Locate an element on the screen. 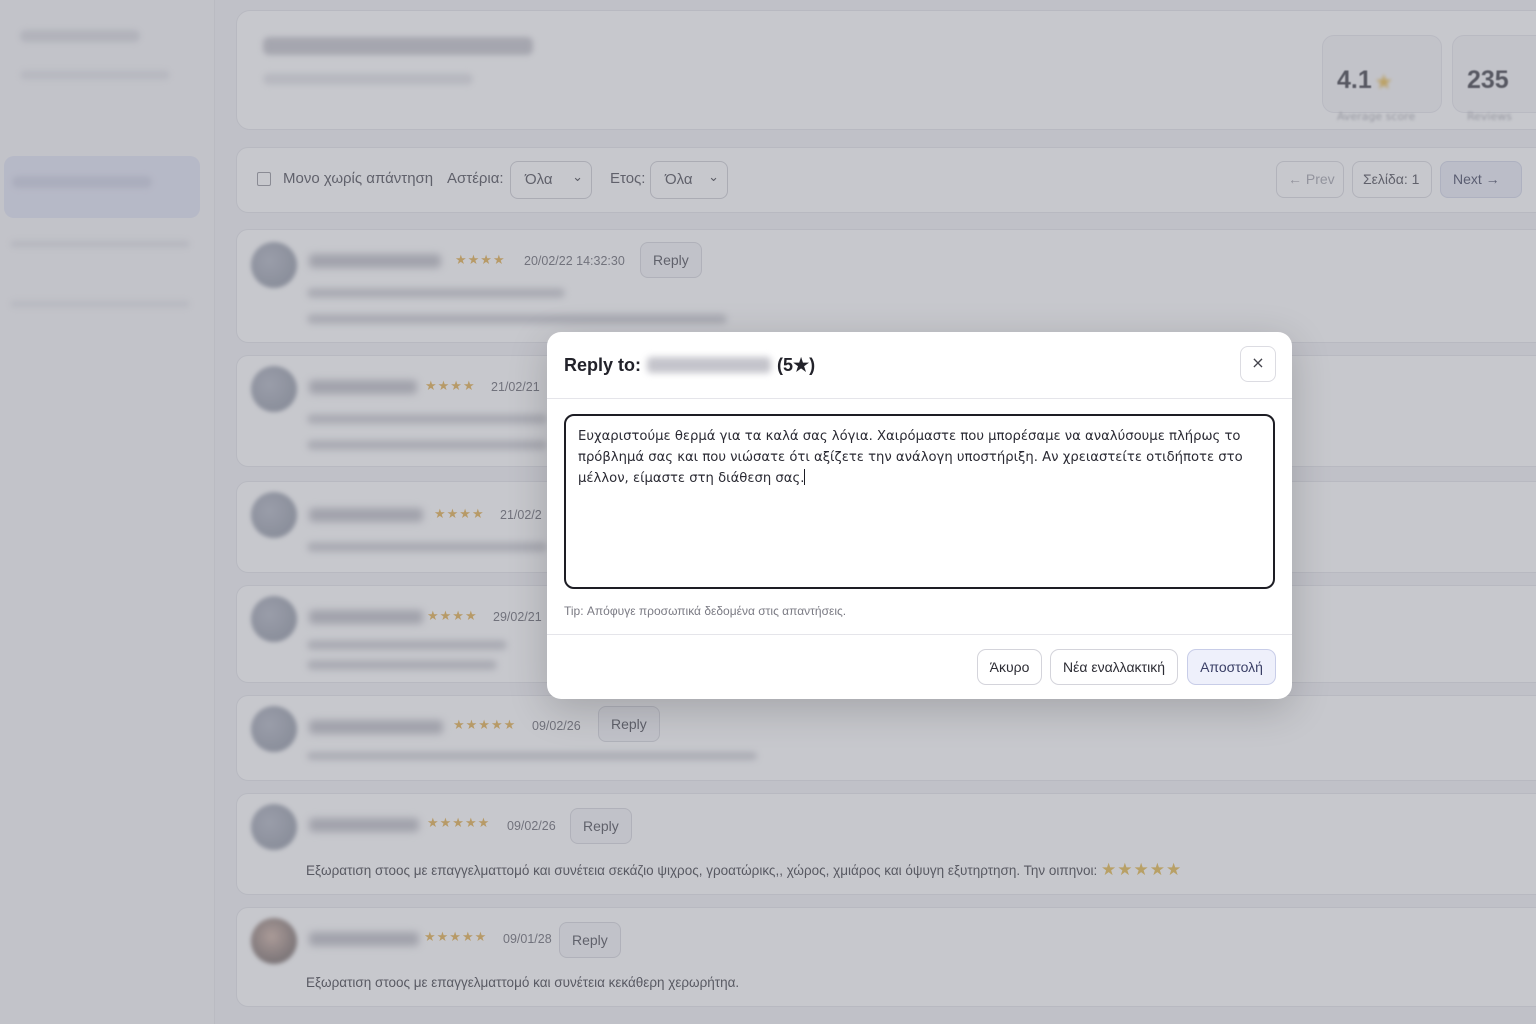 Image resolution: width=1536 pixels, height=1024 pixels. modal-title: Reply to: (5★) is located at coordinates (689, 365).